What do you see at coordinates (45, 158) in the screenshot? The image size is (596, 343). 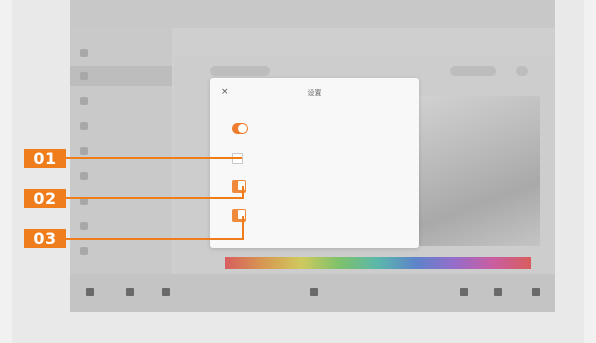 I see `callout-badge-01: 01` at bounding box center [45, 158].